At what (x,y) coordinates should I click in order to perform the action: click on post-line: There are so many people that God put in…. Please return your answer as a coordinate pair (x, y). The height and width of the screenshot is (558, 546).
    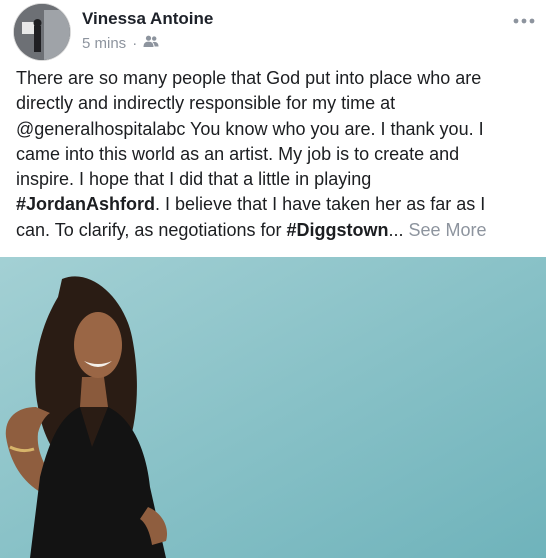
    Looking at the image, I should click on (249, 78).